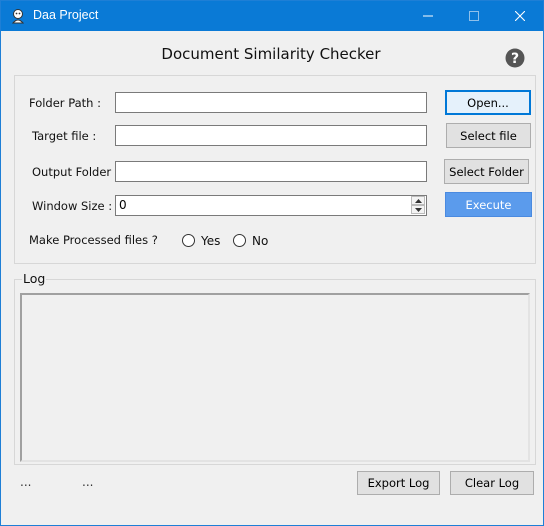  I want to click on spin-down-button, so click(418, 209).